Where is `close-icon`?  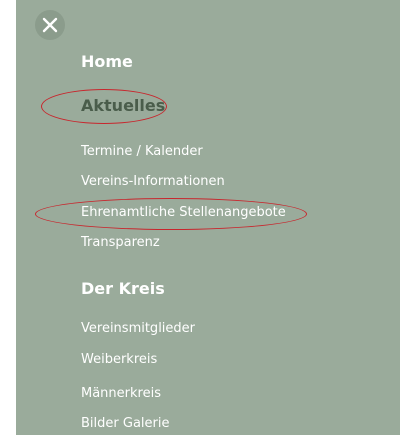
close-icon is located at coordinates (50, 25).